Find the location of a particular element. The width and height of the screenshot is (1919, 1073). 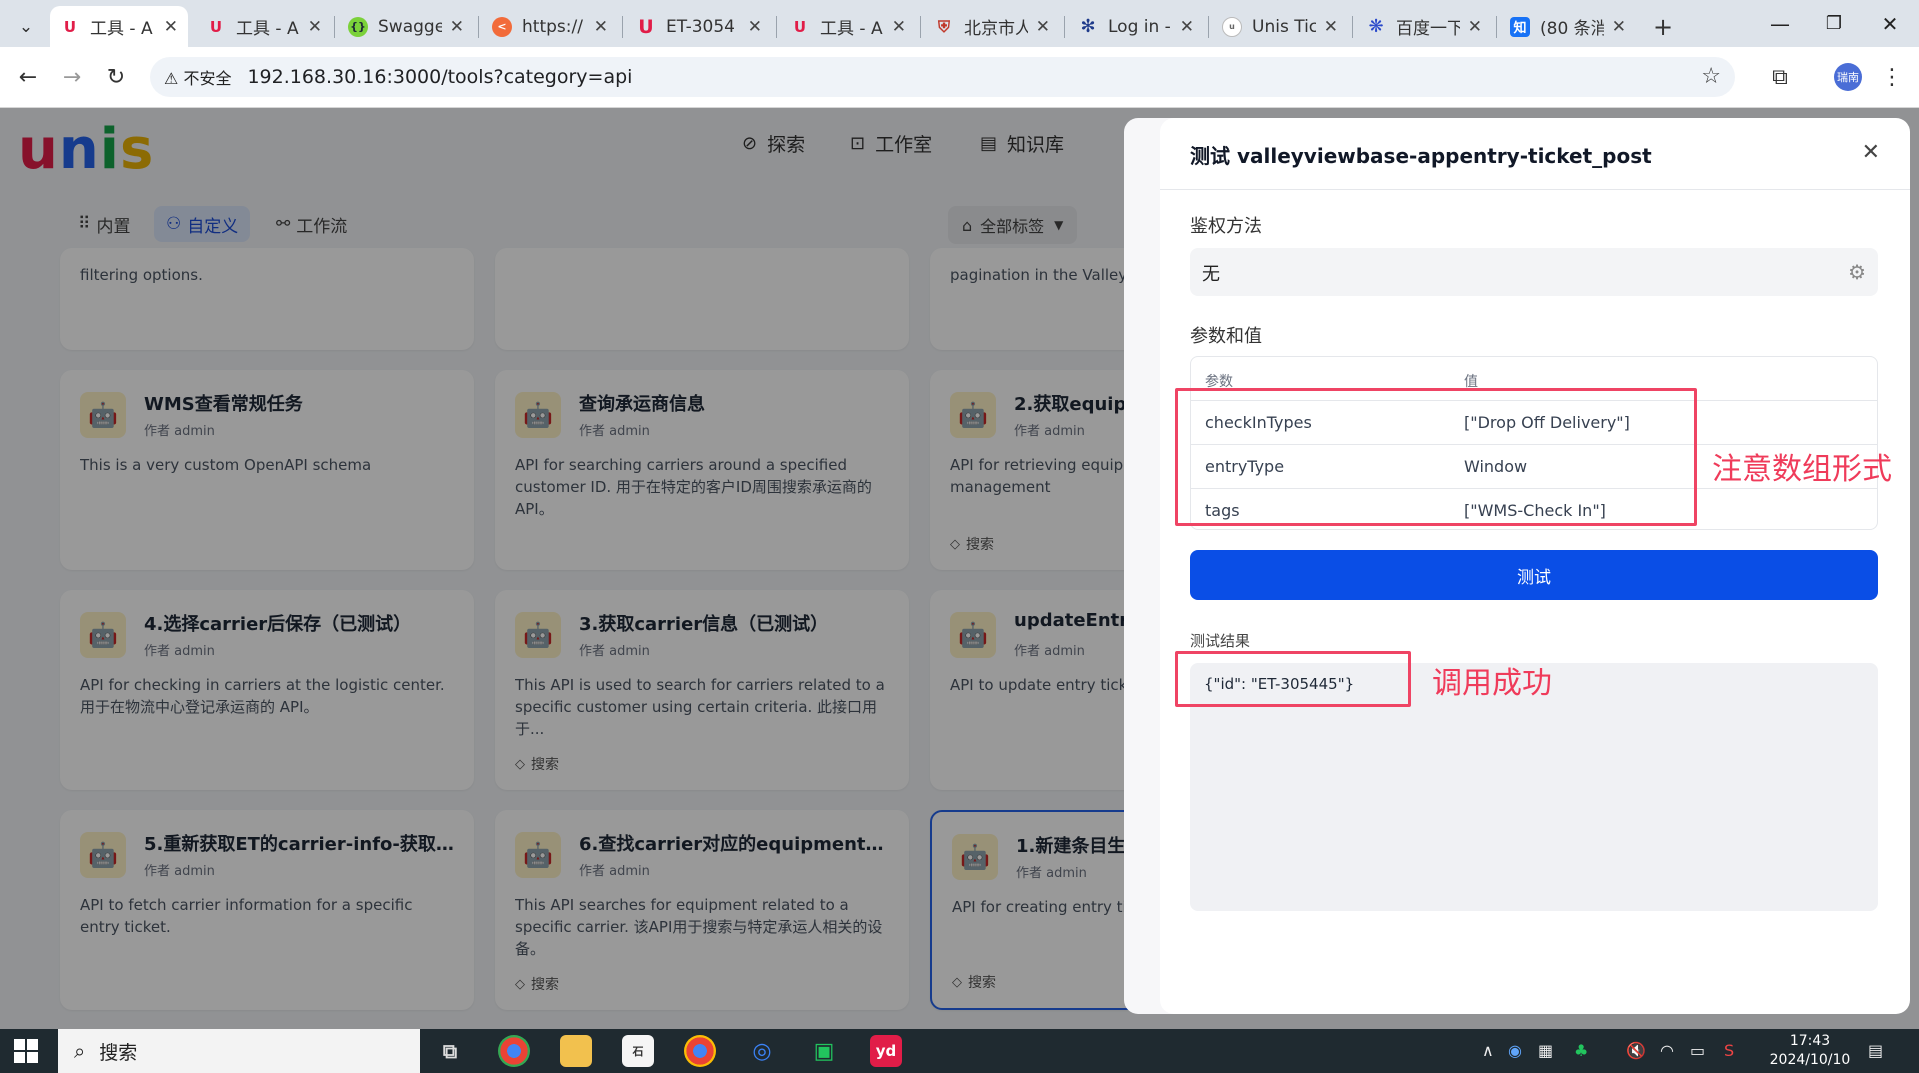

wifi-icon: ◠ is located at coordinates (1667, 1050).